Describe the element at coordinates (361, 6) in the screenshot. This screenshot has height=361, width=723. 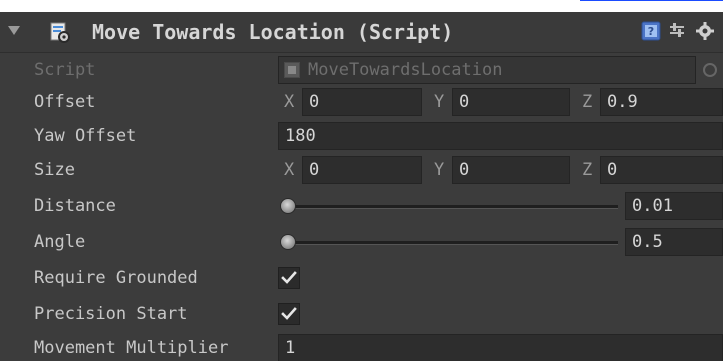
I see `top-cutoff-strip` at that location.